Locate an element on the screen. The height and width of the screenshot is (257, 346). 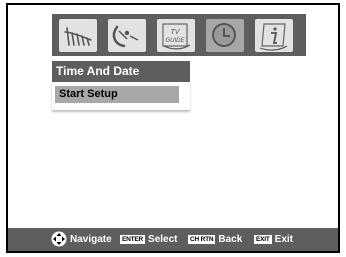
exit-hint: EXIT Exit is located at coordinates (273, 239).